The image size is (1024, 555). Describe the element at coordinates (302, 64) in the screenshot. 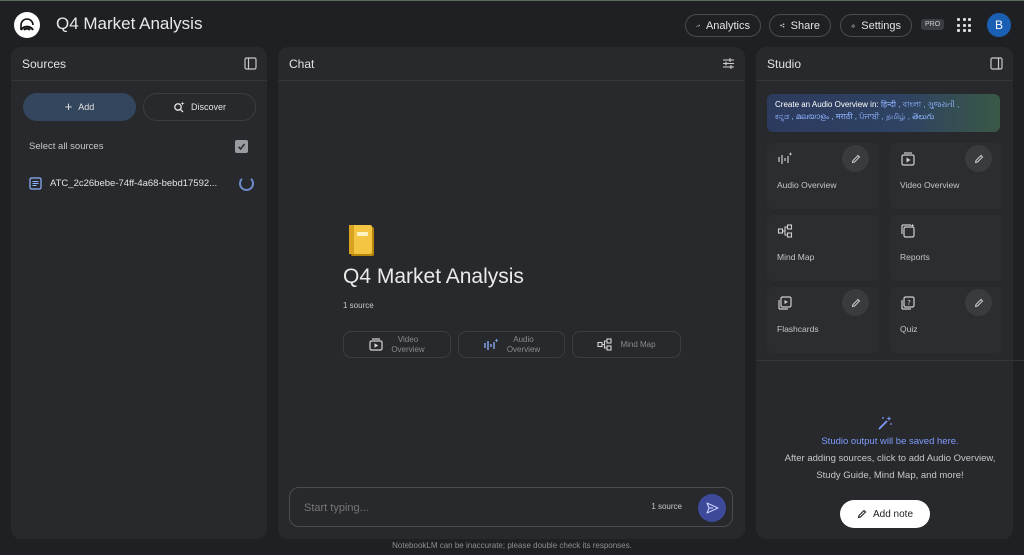

I see `chat-title: Chat` at that location.